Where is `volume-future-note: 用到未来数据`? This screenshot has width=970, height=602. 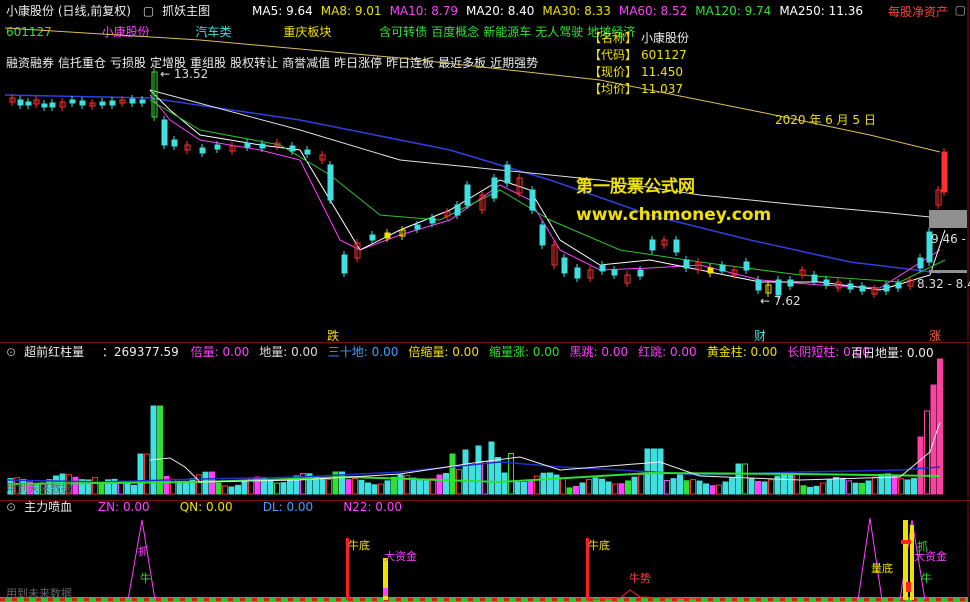
volume-future-note: 用到未来数据 is located at coordinates (39, 488).